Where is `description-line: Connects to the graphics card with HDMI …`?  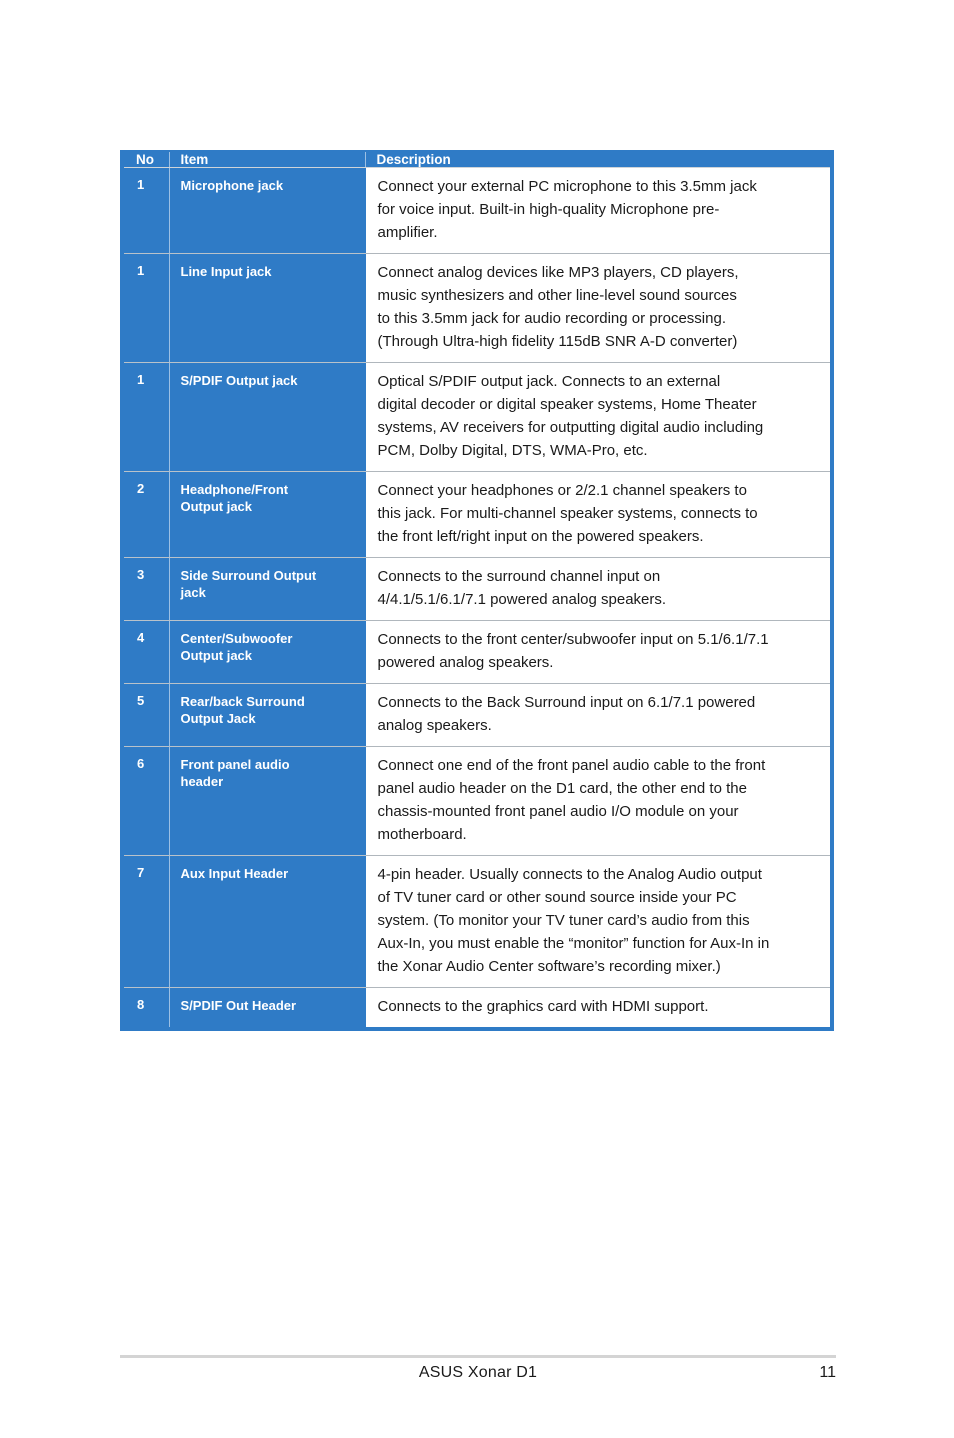 description-line: Connects to the graphics card with HDMI … is located at coordinates (543, 1006).